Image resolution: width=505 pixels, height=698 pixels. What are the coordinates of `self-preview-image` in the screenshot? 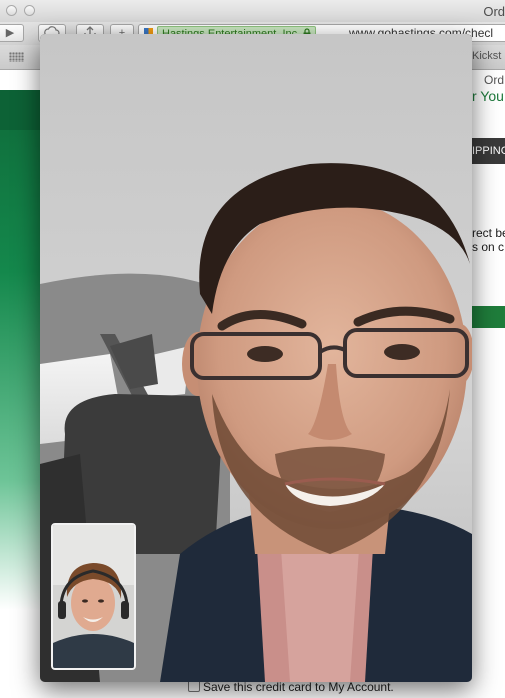 It's located at (93, 596).